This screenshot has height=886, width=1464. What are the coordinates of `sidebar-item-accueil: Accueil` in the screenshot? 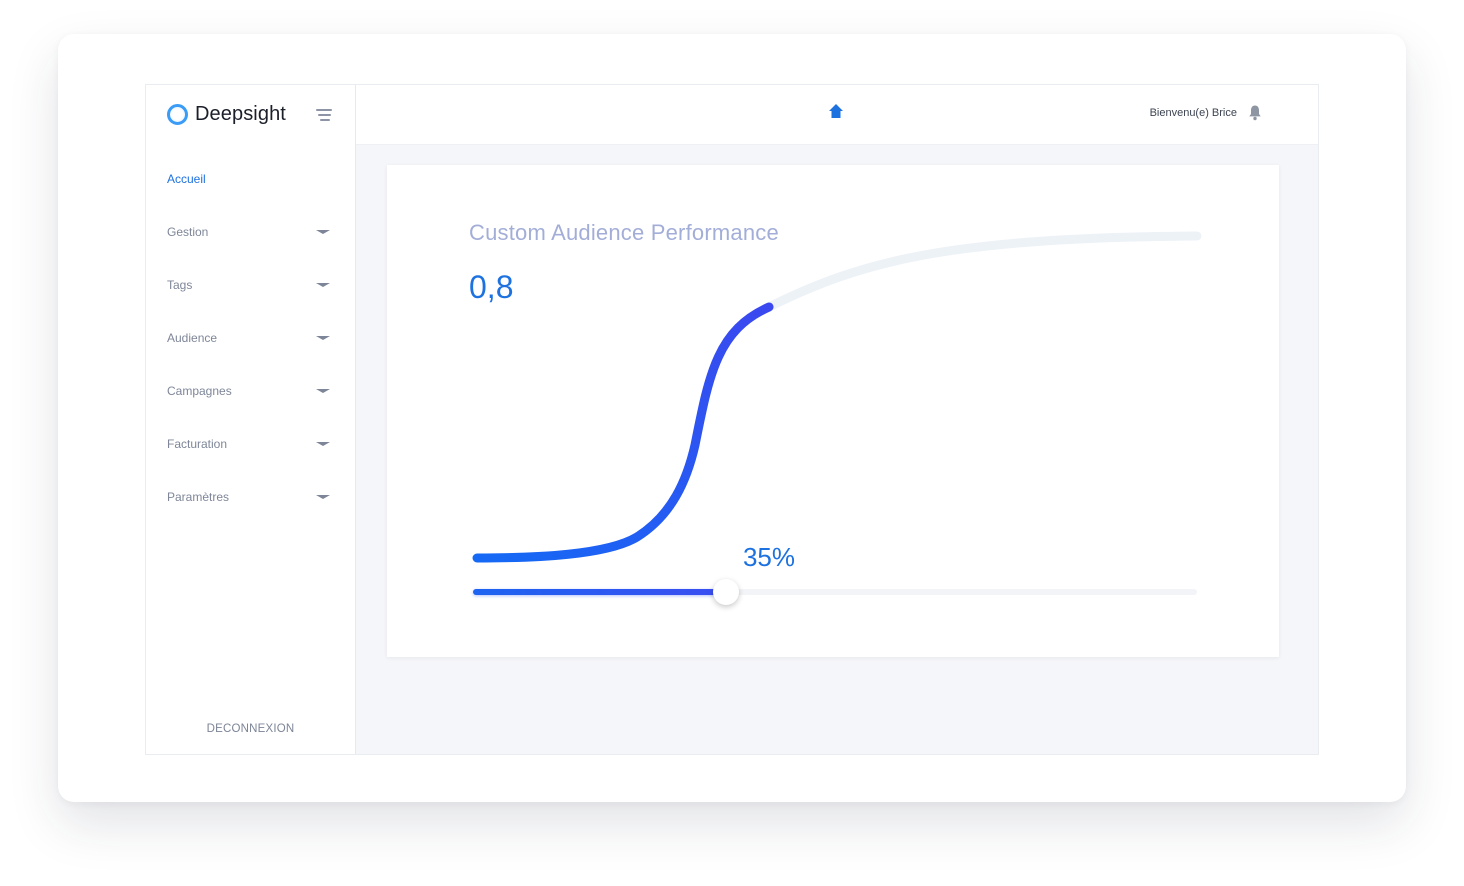 It's located at (248, 198).